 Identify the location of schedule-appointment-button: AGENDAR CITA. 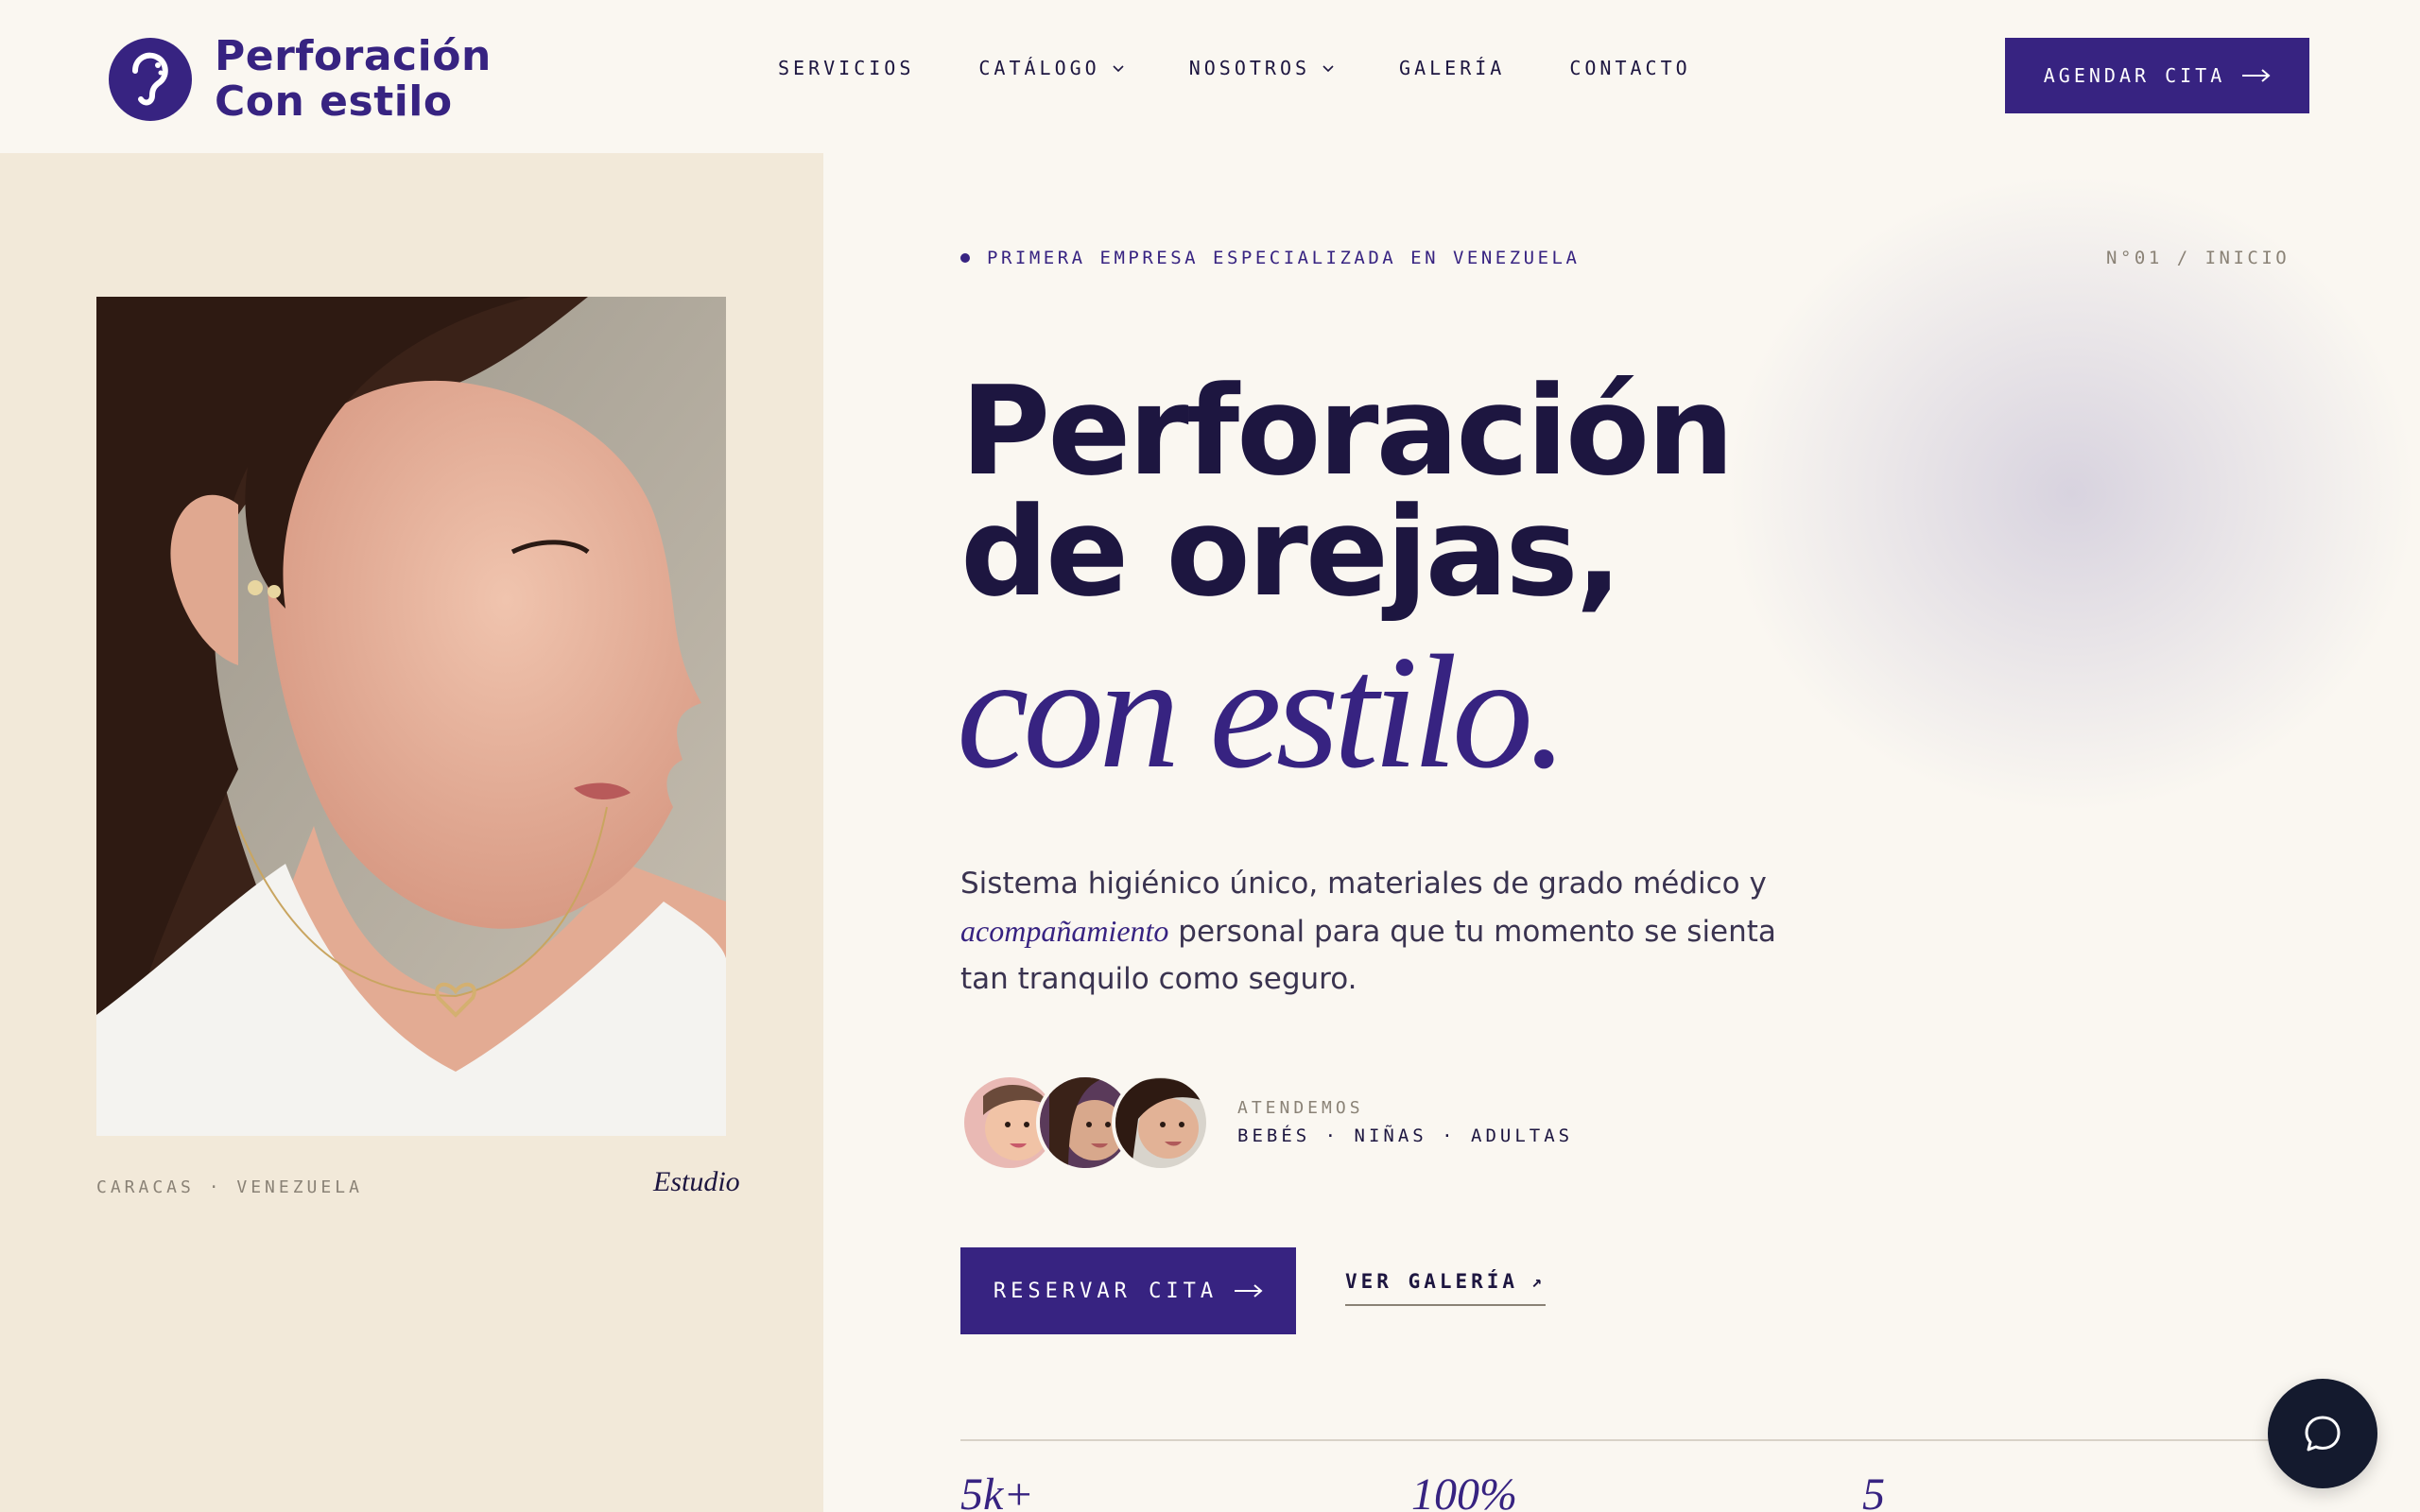
(2157, 75).